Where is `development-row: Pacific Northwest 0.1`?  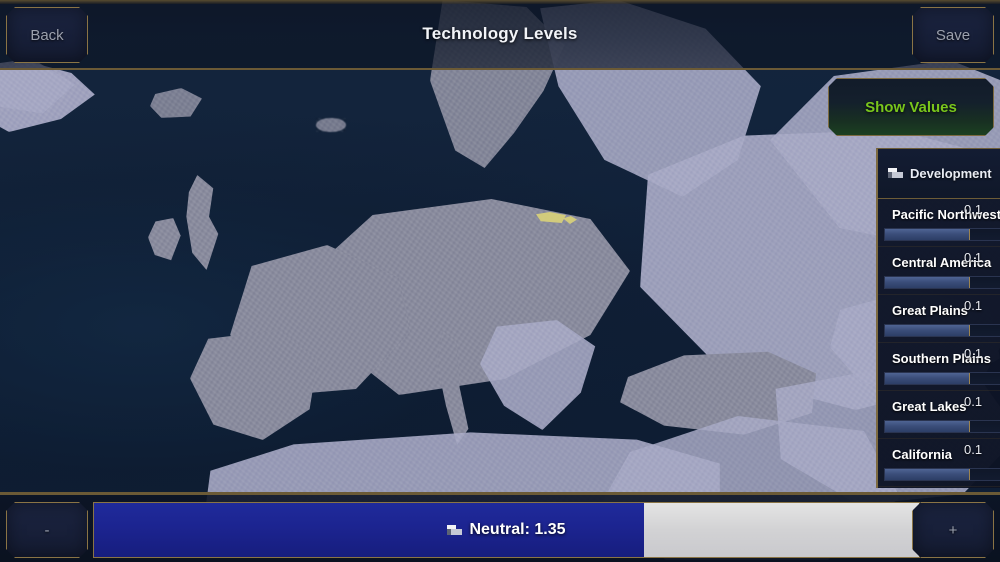 development-row: Pacific Northwest 0.1 is located at coordinates (939, 223).